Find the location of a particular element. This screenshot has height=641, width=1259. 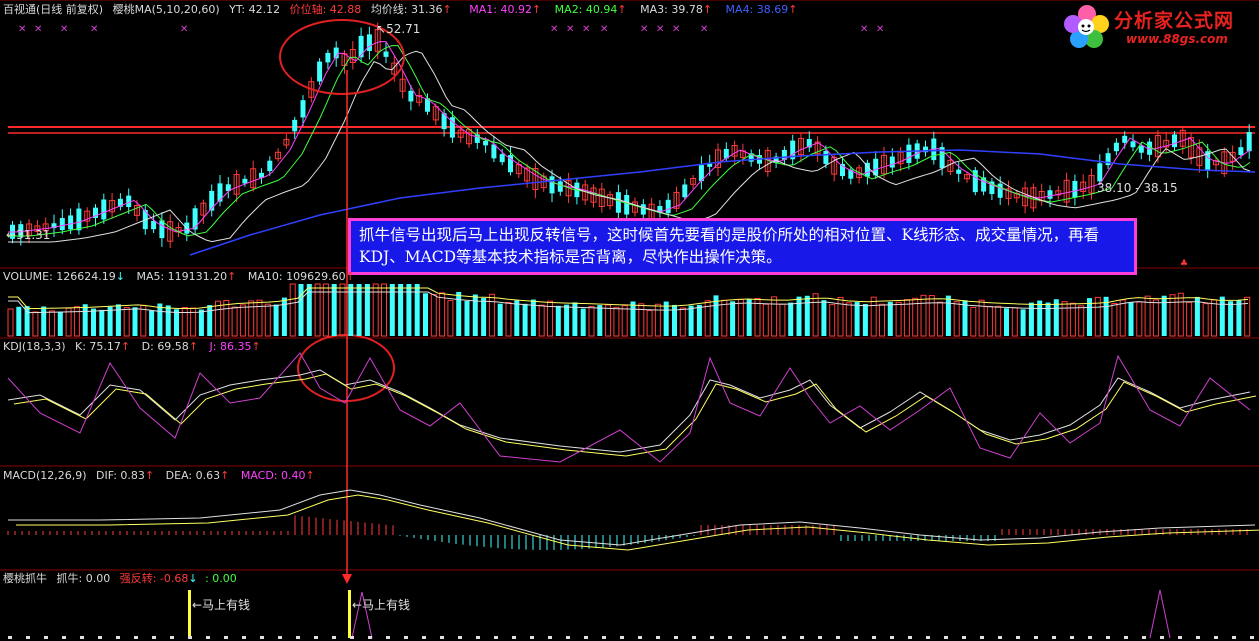

signal-panel-header: 樱桃抓牛 抓牛: 0.00 强反转: -0.68↓ : 0.00 is located at coordinates (123, 578).